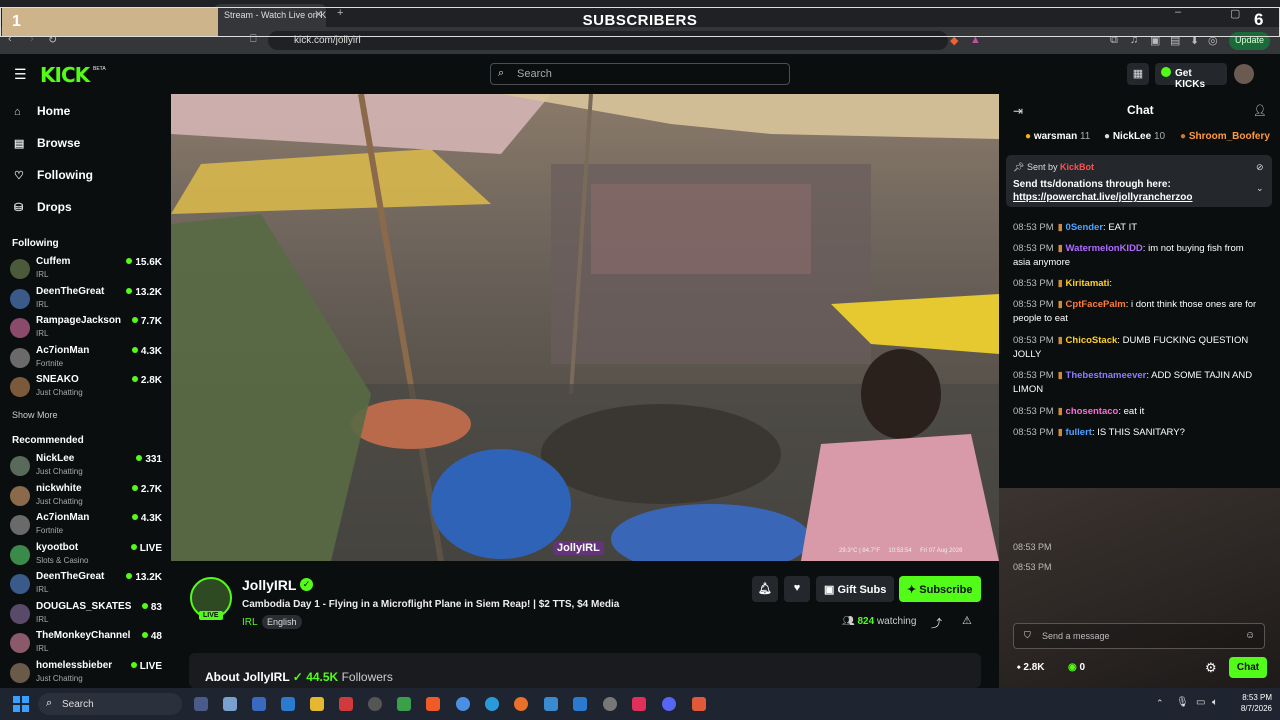  What do you see at coordinates (317, 704) in the screenshot?
I see `file-explorer-icon` at bounding box center [317, 704].